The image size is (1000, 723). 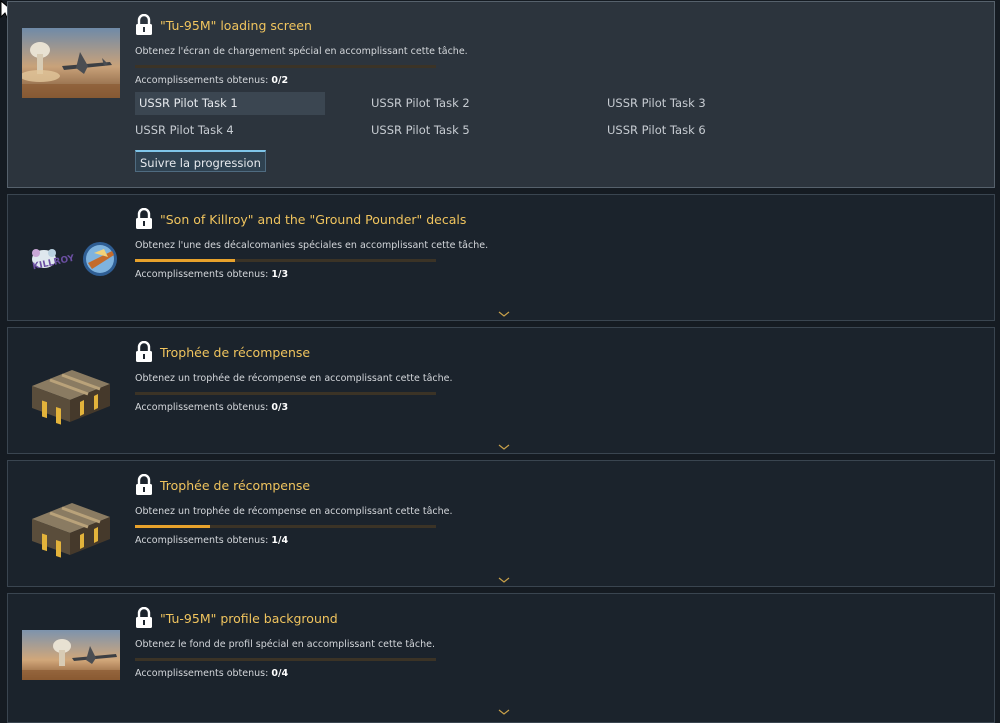 What do you see at coordinates (74, 259) in the screenshot?
I see `decals-image: KILLROY` at bounding box center [74, 259].